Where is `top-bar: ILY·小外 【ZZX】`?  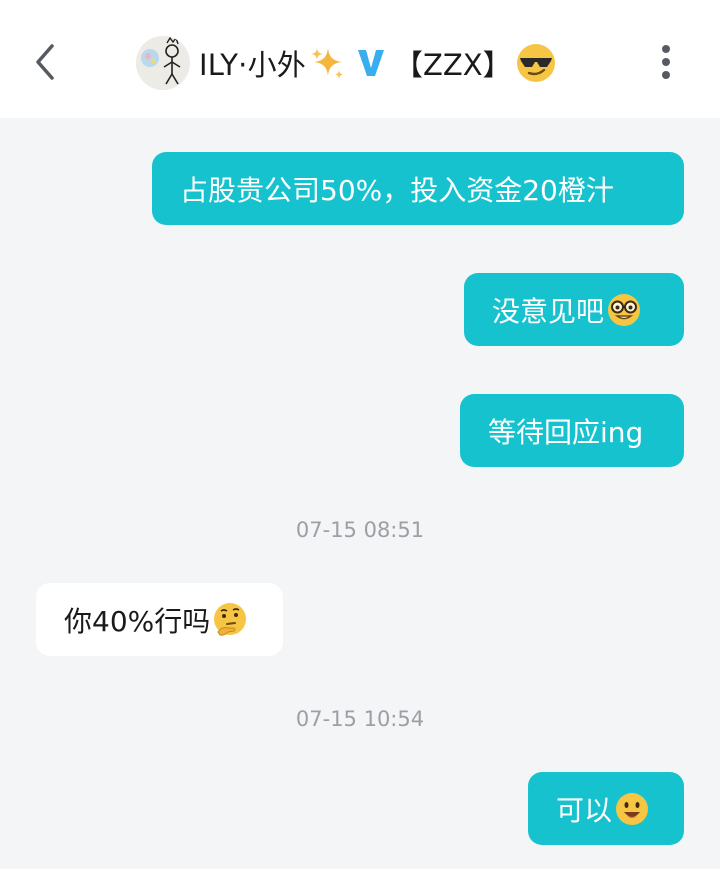 top-bar: ILY·小外 【ZZX】 is located at coordinates (360, 59).